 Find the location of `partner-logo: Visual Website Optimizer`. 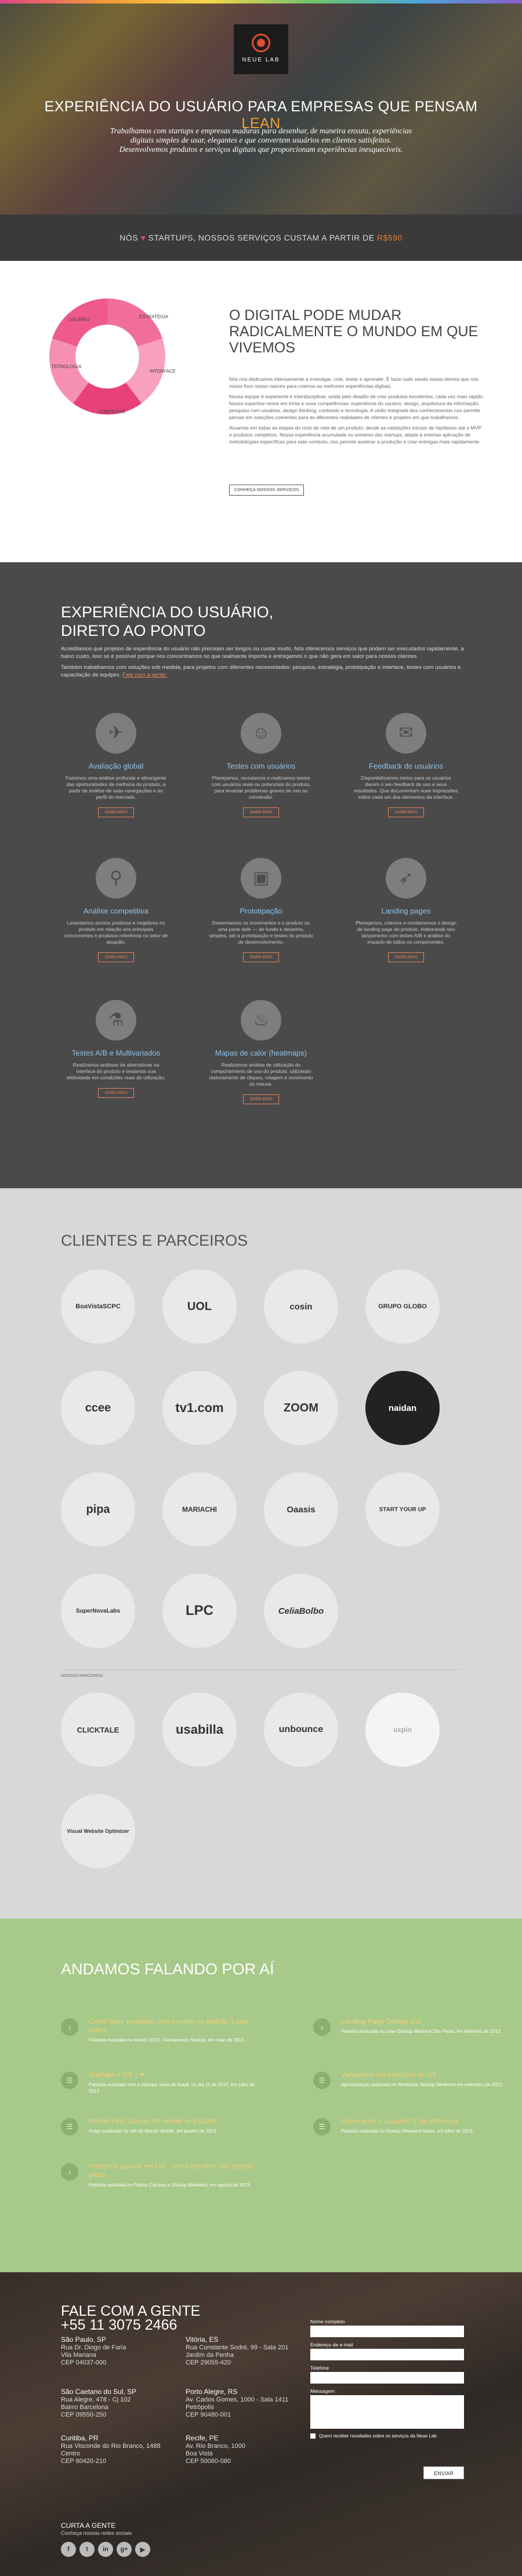

partner-logo: Visual Website Optimizer is located at coordinates (98, 1831).